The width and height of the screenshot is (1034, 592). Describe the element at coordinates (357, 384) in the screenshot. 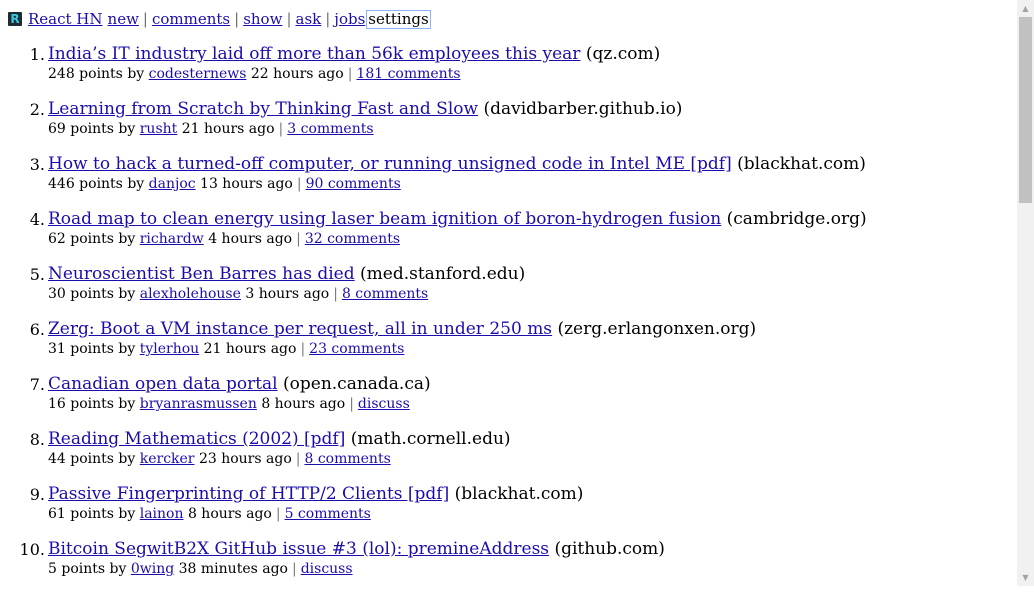

I see `story-domain: (open.canada.ca)` at that location.